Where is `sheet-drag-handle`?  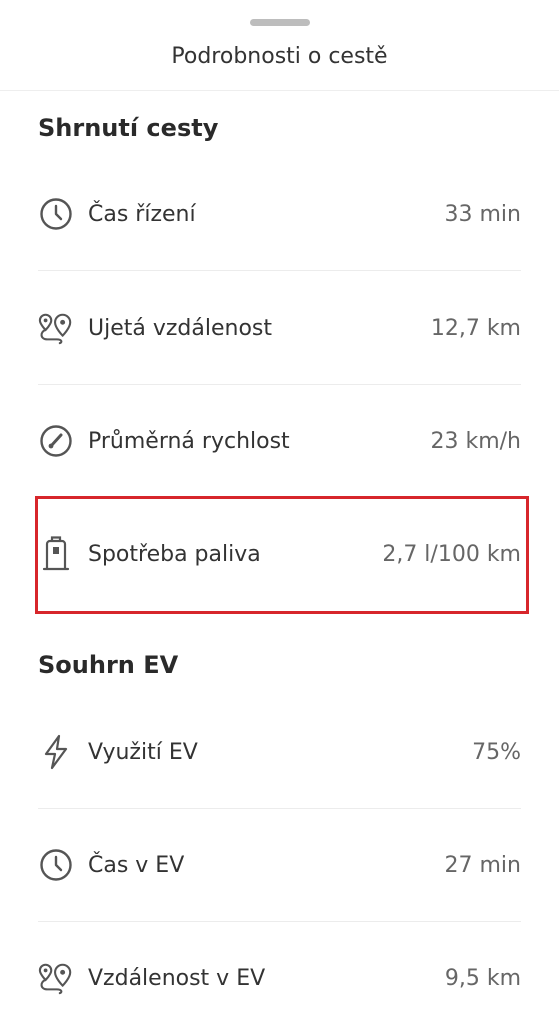
sheet-drag-handle is located at coordinates (280, 22).